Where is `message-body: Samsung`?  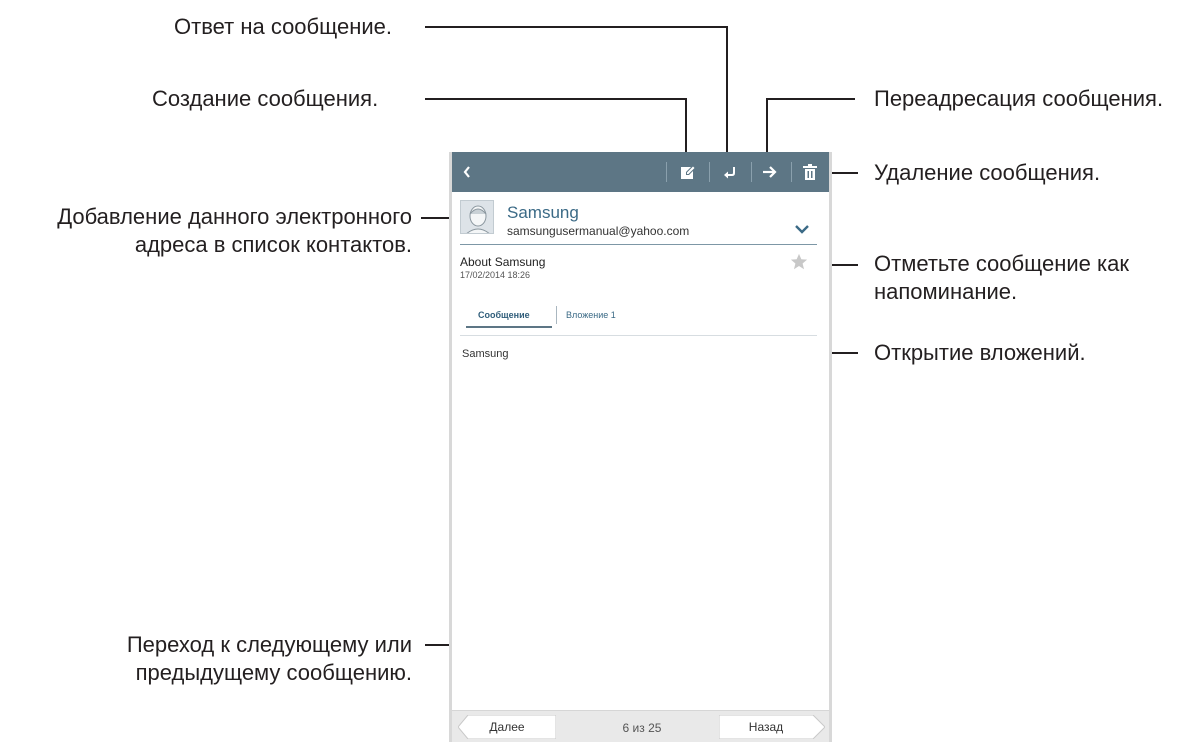 message-body: Samsung is located at coordinates (485, 354).